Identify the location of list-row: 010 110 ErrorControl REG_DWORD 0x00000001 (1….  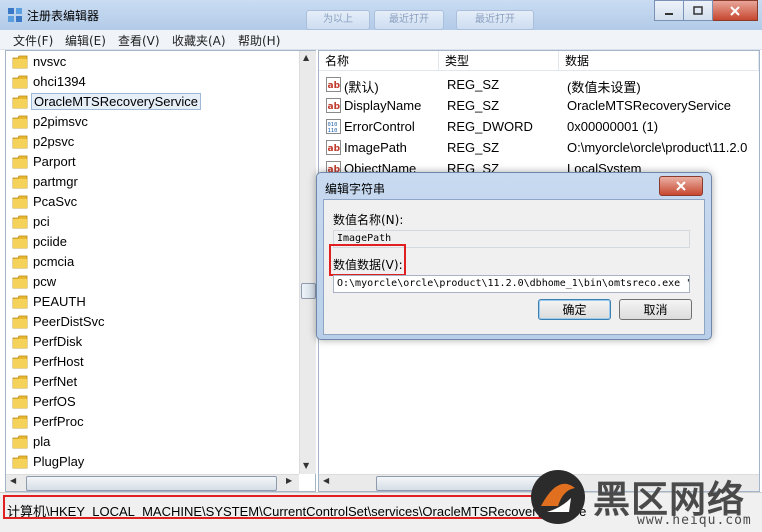
(539, 126).